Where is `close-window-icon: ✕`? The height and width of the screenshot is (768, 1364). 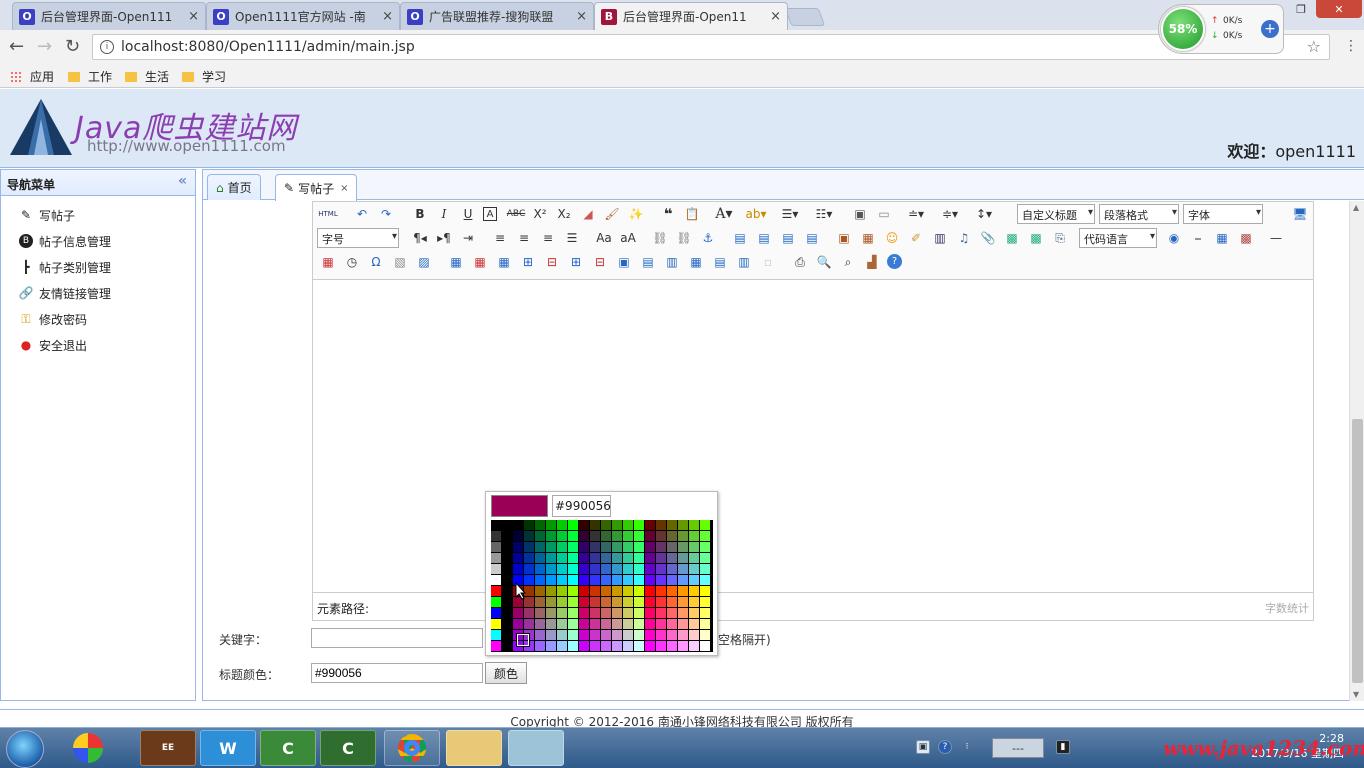 close-window-icon: ✕ is located at coordinates (1339, 9).